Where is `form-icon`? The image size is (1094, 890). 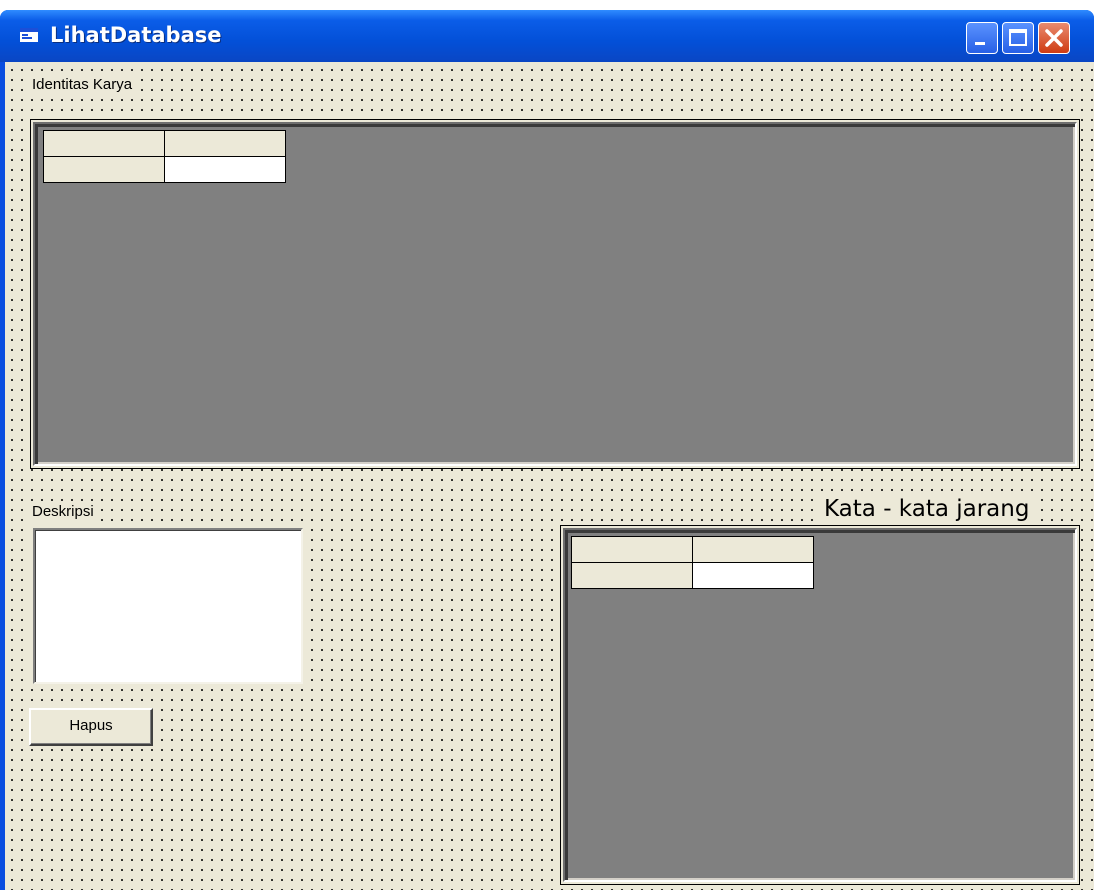
form-icon is located at coordinates (29, 35).